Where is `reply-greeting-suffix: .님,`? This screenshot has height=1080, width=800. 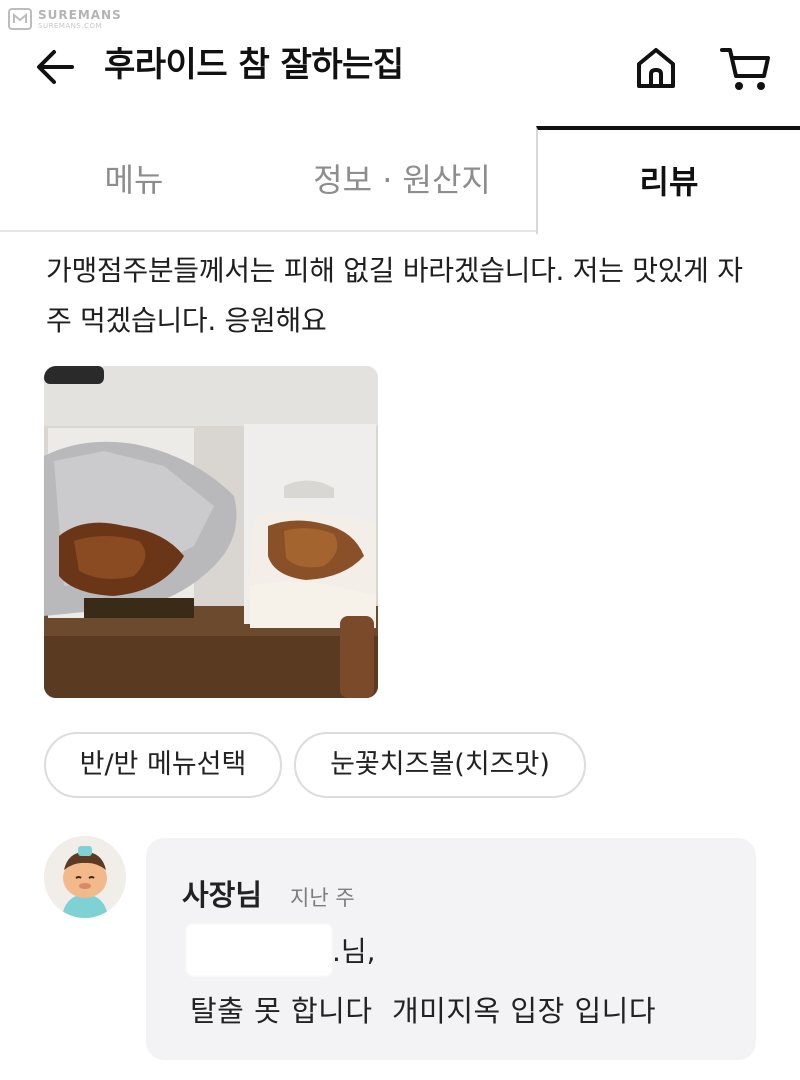 reply-greeting-suffix: .님, is located at coordinates (354, 951).